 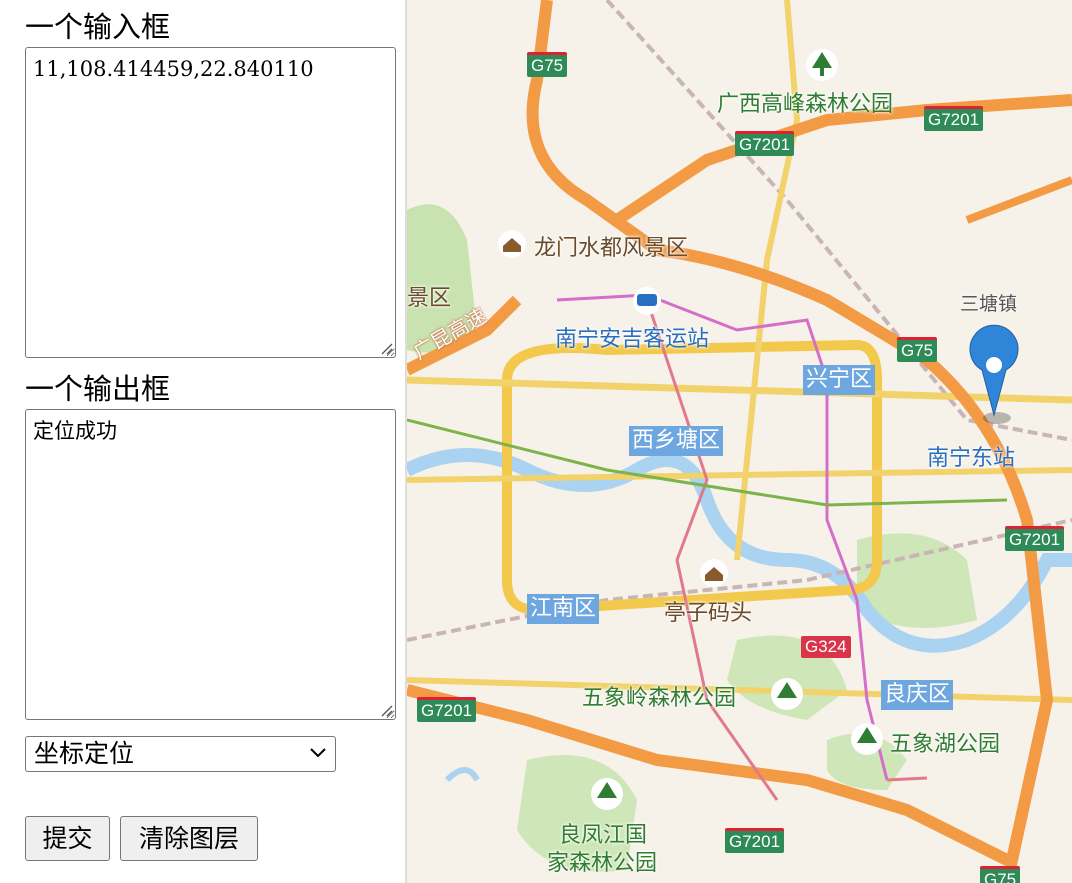 I want to click on output-value: 定位成功, so click(x=75, y=431).